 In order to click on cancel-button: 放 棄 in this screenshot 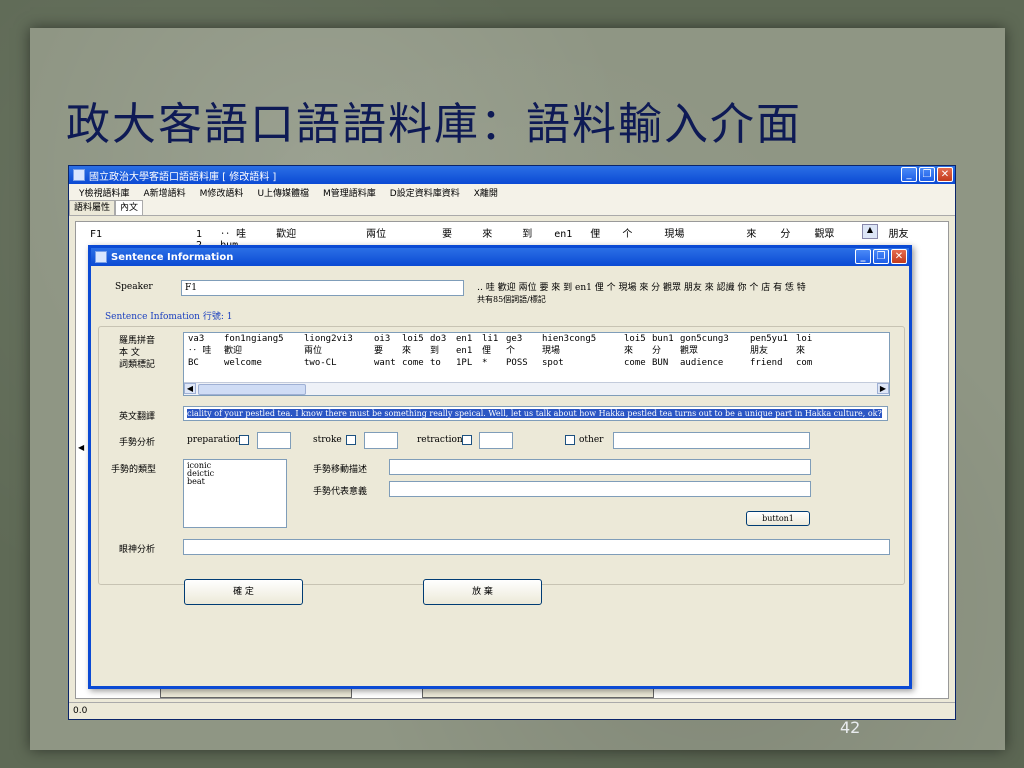, I will do `click(482, 592)`.